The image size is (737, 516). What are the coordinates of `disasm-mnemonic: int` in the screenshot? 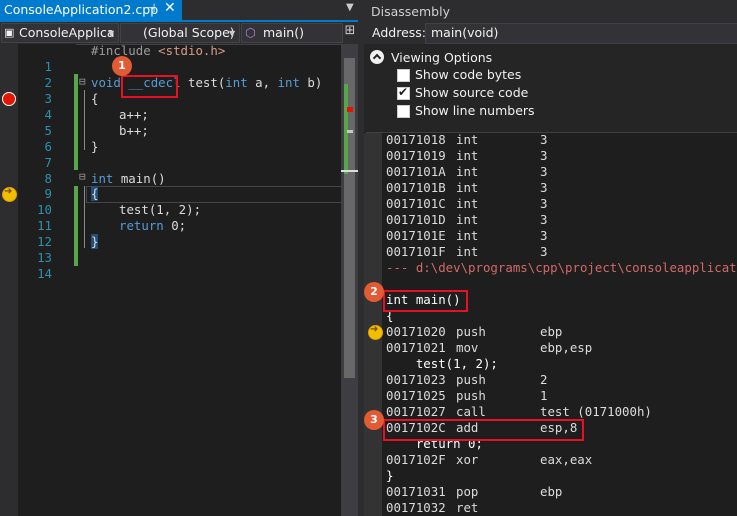 It's located at (467, 251).